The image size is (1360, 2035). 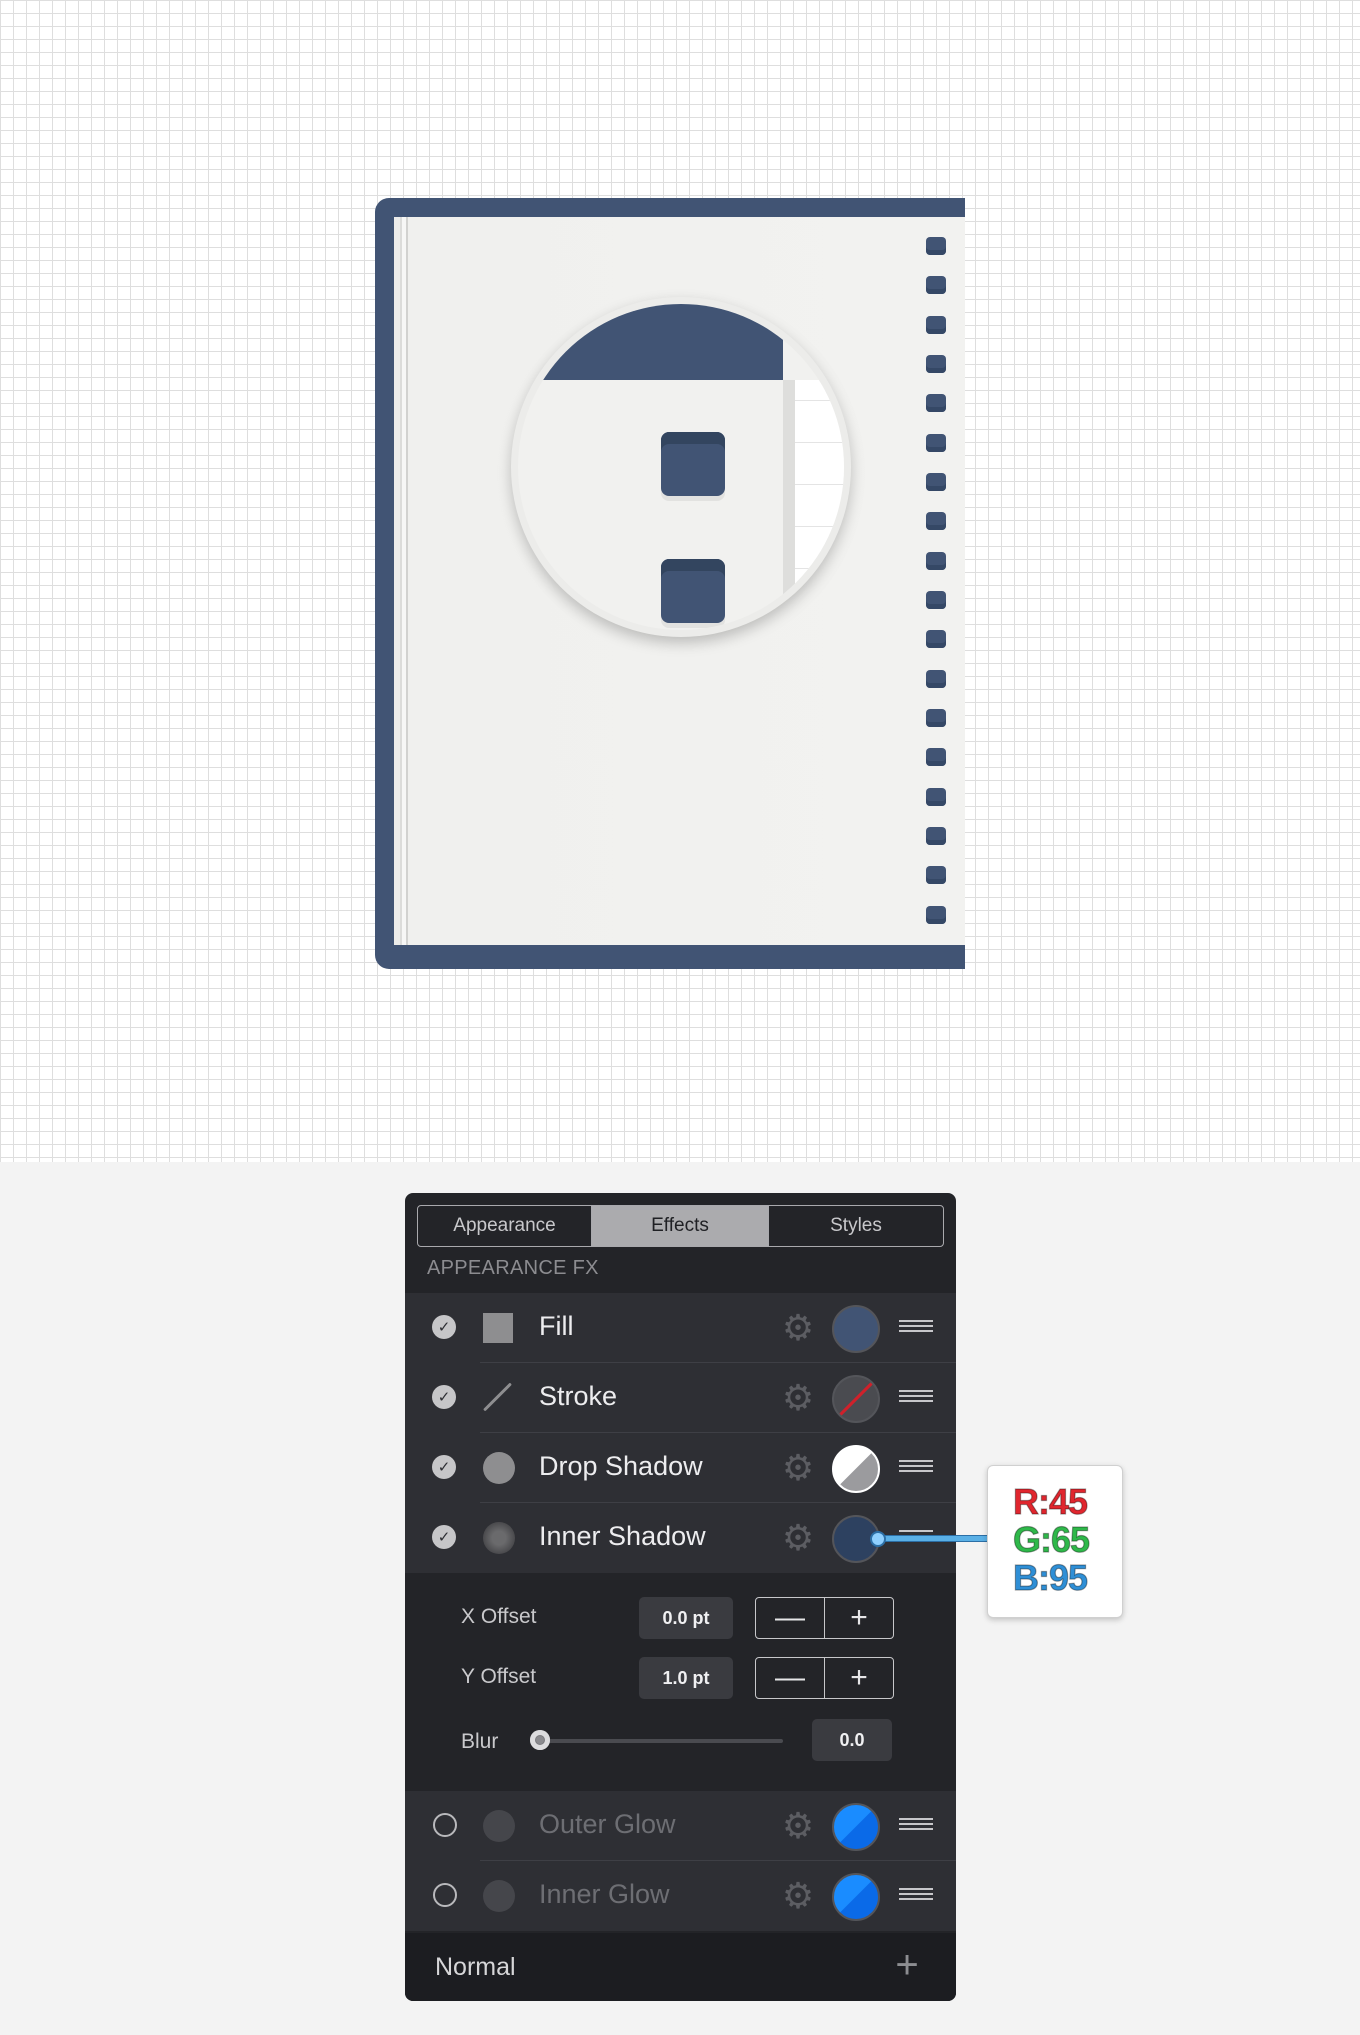 I want to click on add-effect-button: +, so click(x=907, y=1965).